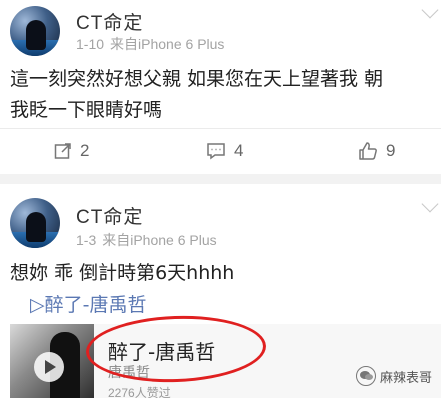 This screenshot has height=398, width=441. What do you see at coordinates (86, 110) in the screenshot?
I see `post-text-line: 我眨一下眼睛好嗎` at bounding box center [86, 110].